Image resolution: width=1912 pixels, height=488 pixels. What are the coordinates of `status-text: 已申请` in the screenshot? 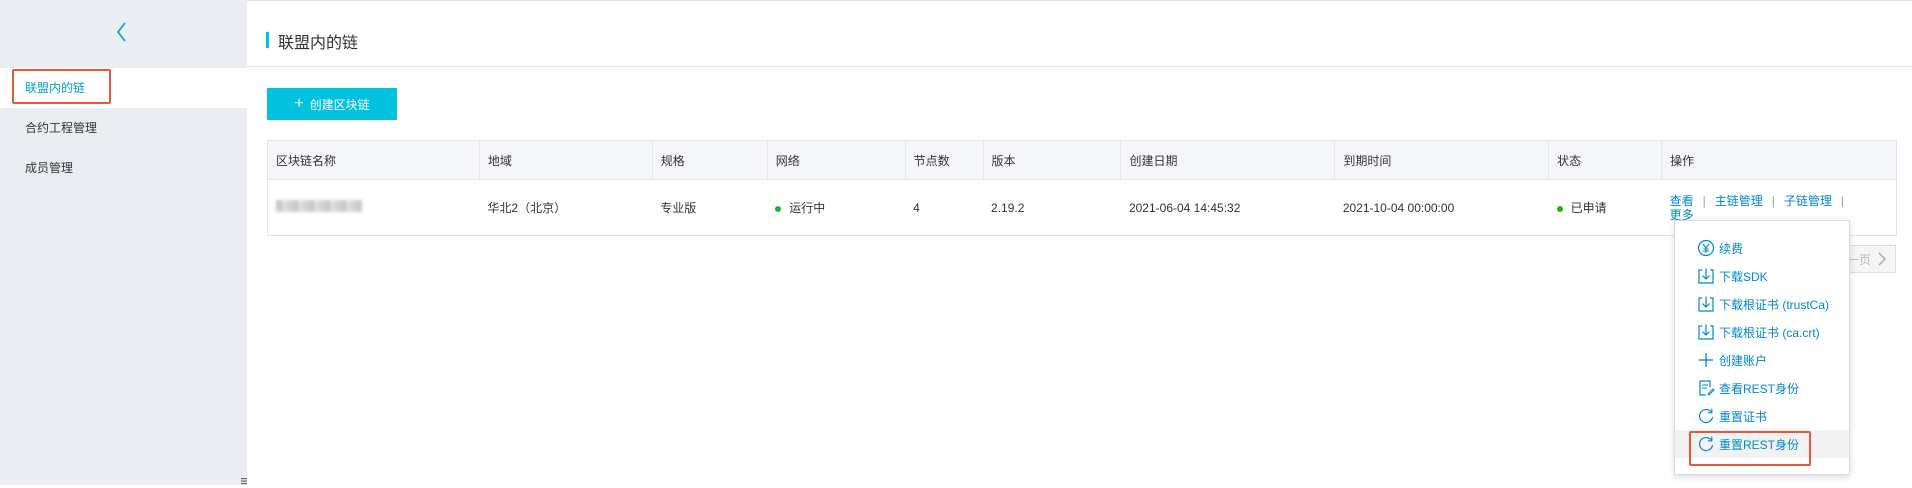 It's located at (1588, 208).